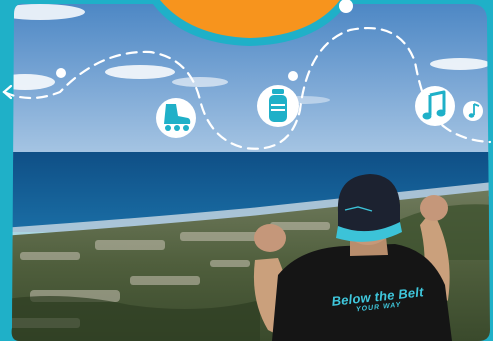 The image size is (493, 341). Describe the element at coordinates (435, 106) in the screenshot. I see `music-note-icon` at that location.